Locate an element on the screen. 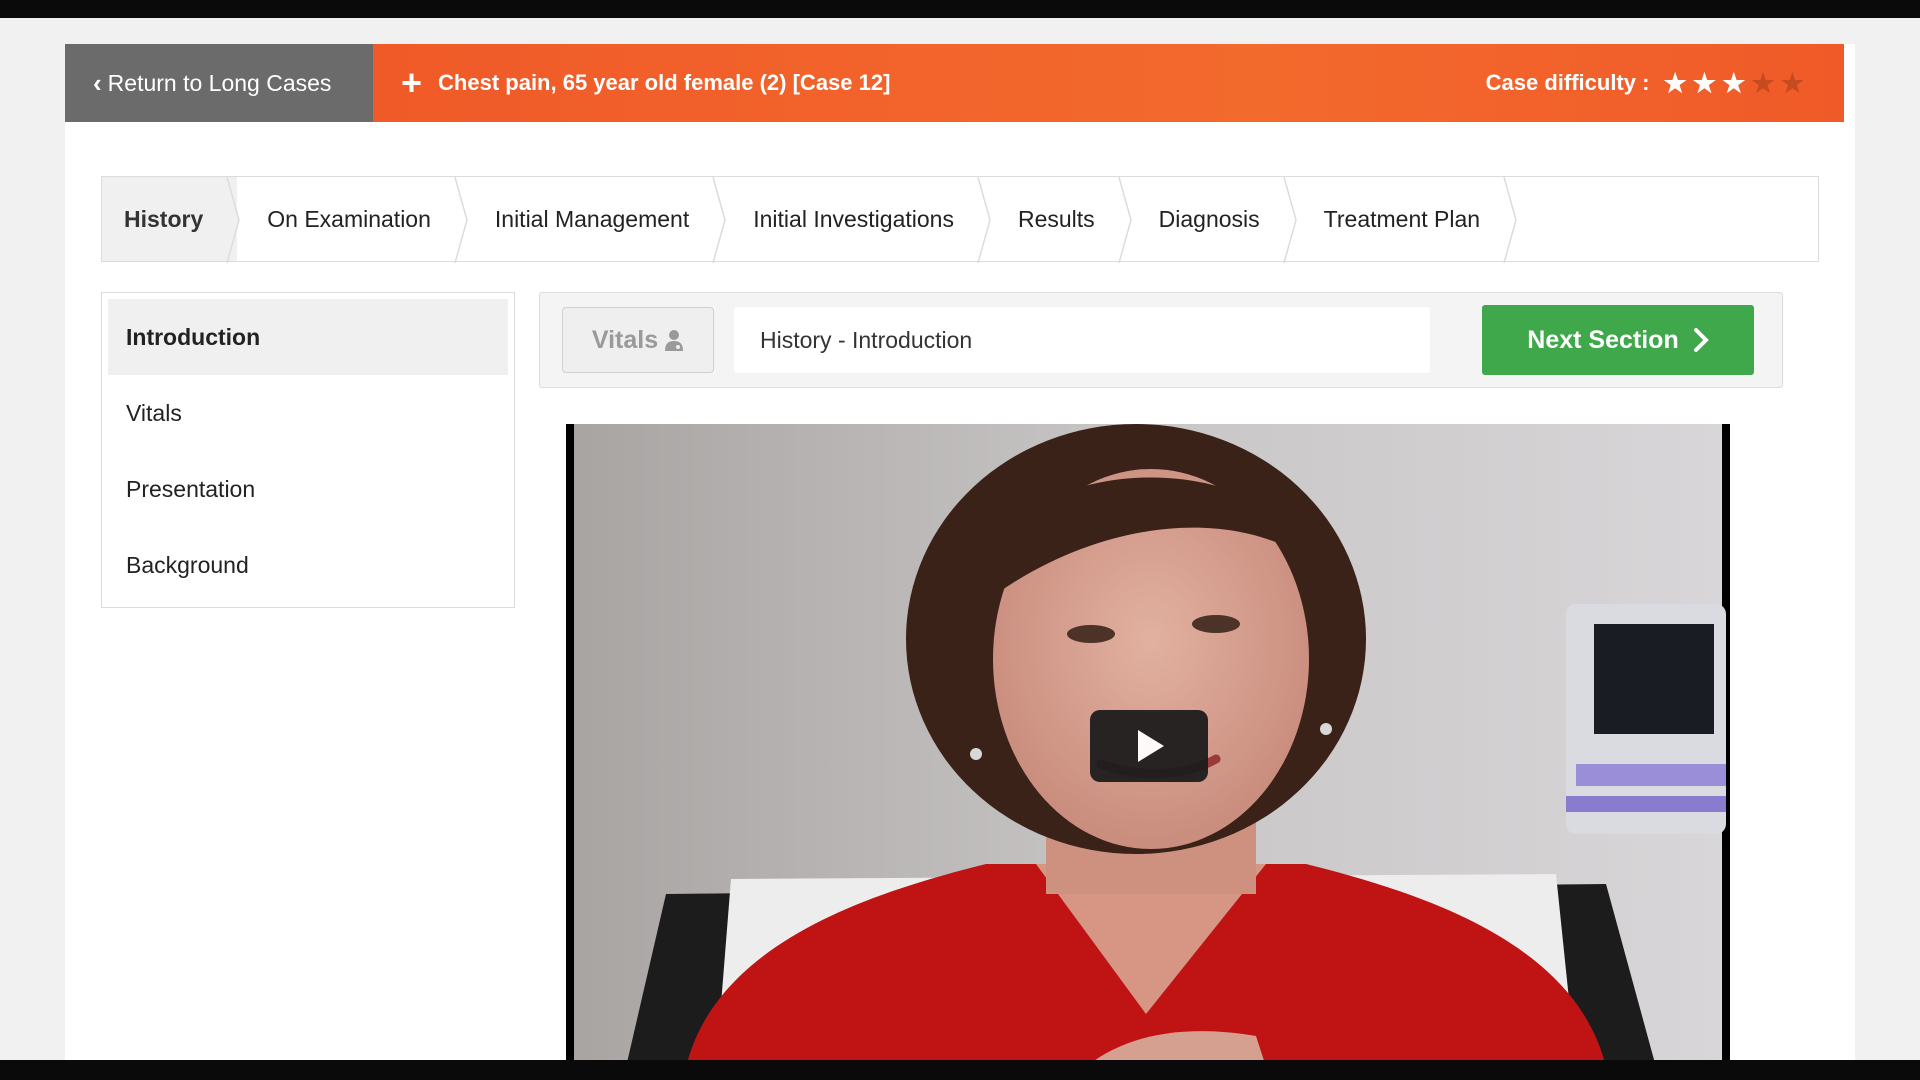 This screenshot has width=1920, height=1080. sidebar-item-presentation: Presentation is located at coordinates (308, 489).